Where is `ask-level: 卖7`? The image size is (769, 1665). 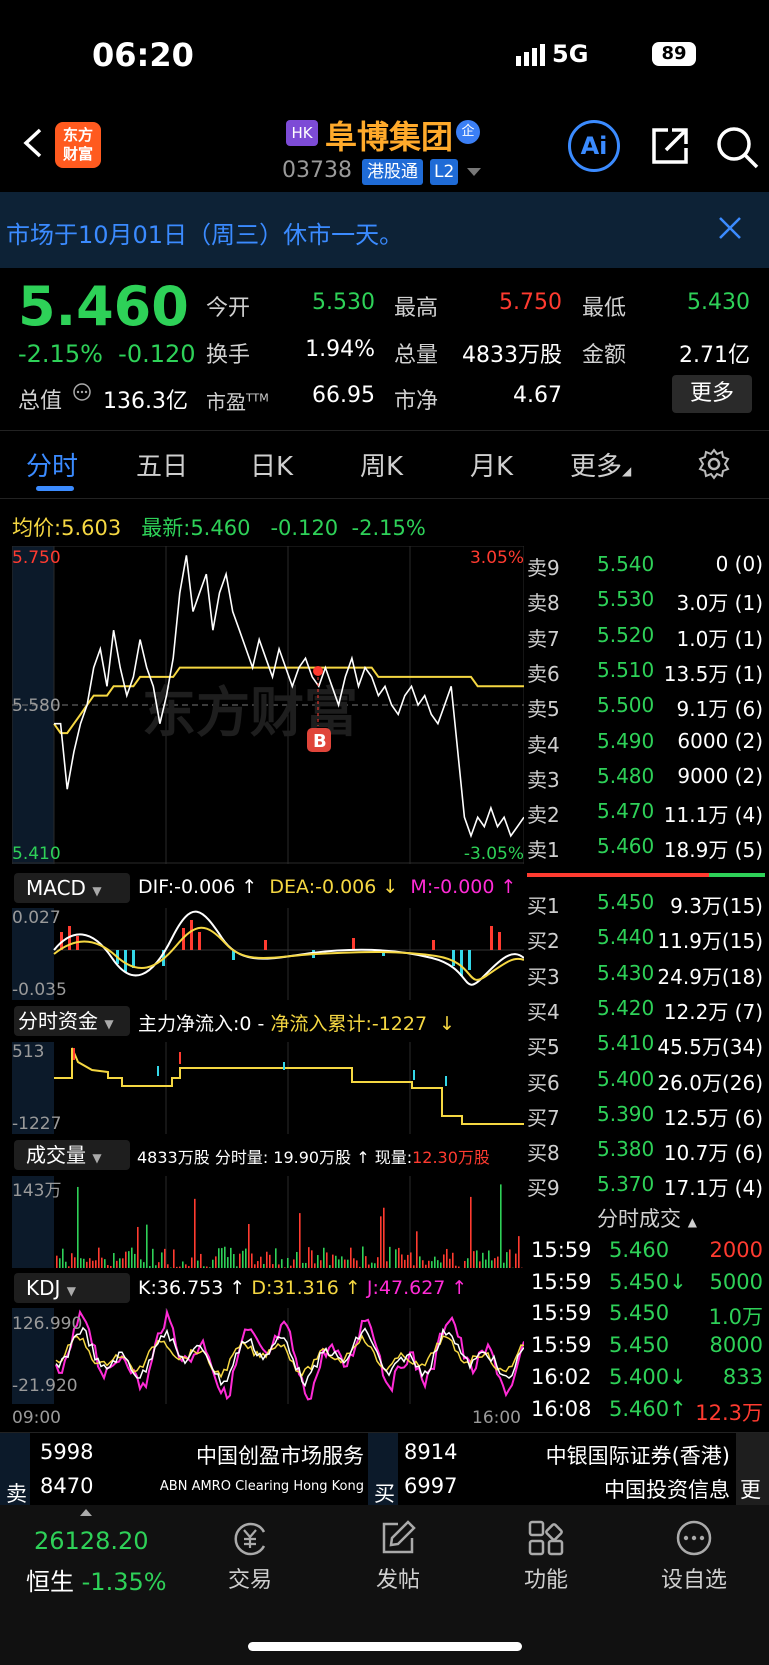 ask-level: 卖7 is located at coordinates (543, 638).